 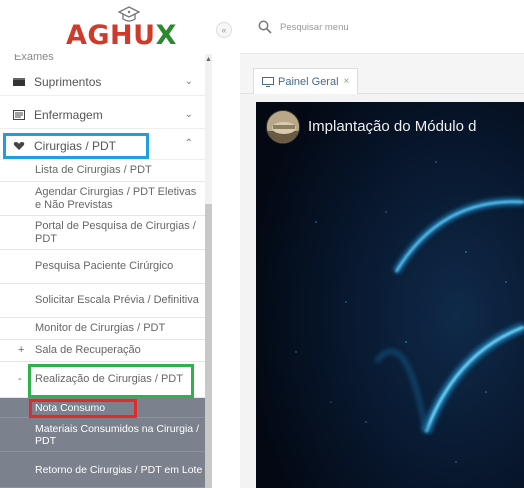 What do you see at coordinates (19, 81) in the screenshot?
I see `box-icon` at bounding box center [19, 81].